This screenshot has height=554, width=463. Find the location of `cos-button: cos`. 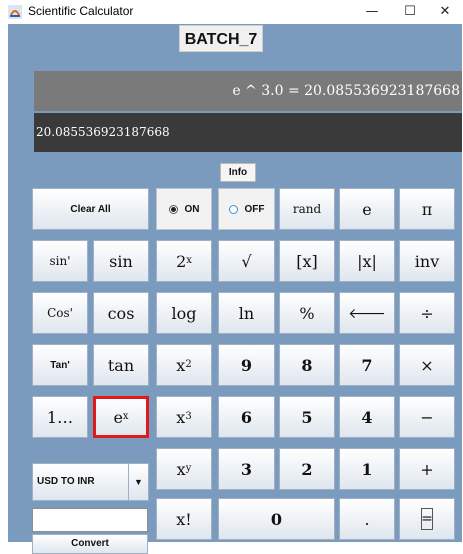

cos-button: cos is located at coordinates (121, 313).